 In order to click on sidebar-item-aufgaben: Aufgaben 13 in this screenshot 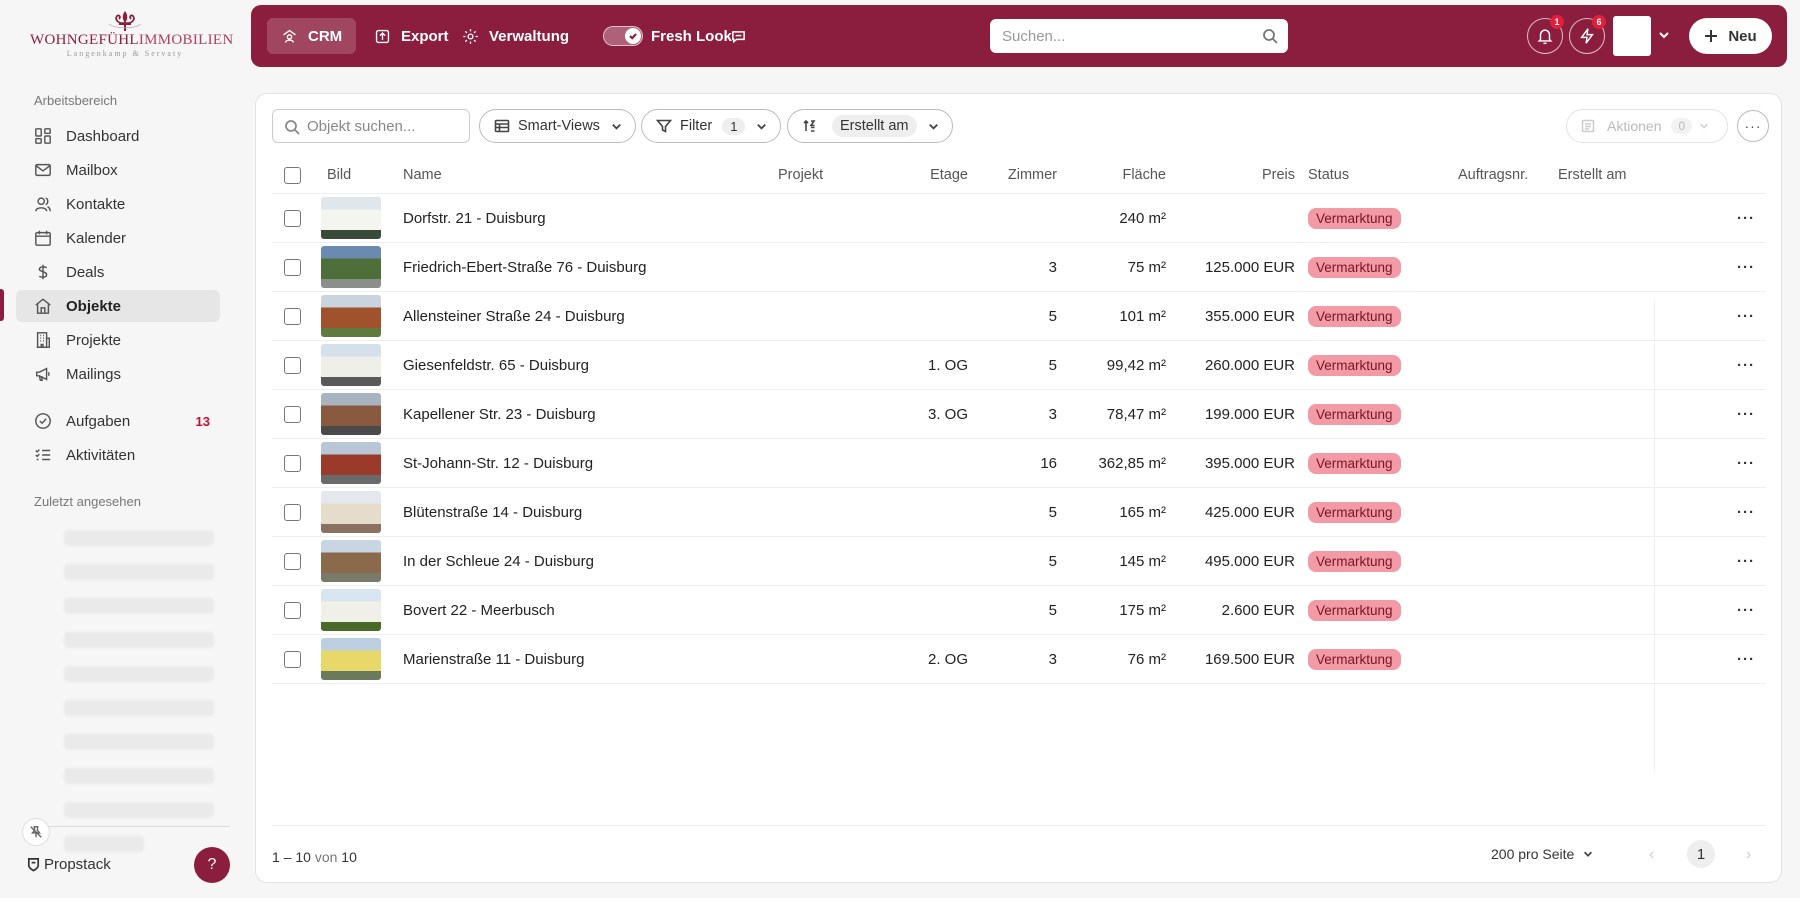, I will do `click(118, 421)`.